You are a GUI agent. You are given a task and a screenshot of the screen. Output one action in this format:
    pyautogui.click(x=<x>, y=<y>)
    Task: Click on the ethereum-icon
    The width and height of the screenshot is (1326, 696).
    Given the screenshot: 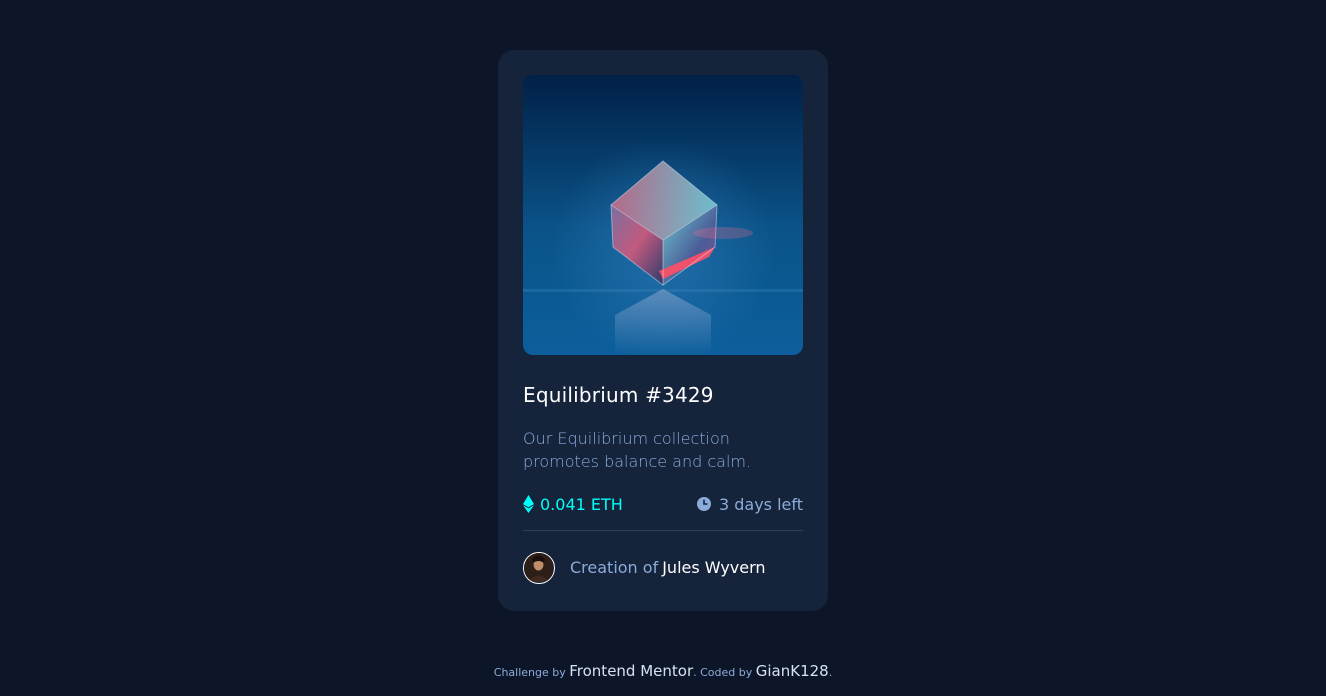 What is the action you would take?
    pyautogui.click(x=528, y=504)
    